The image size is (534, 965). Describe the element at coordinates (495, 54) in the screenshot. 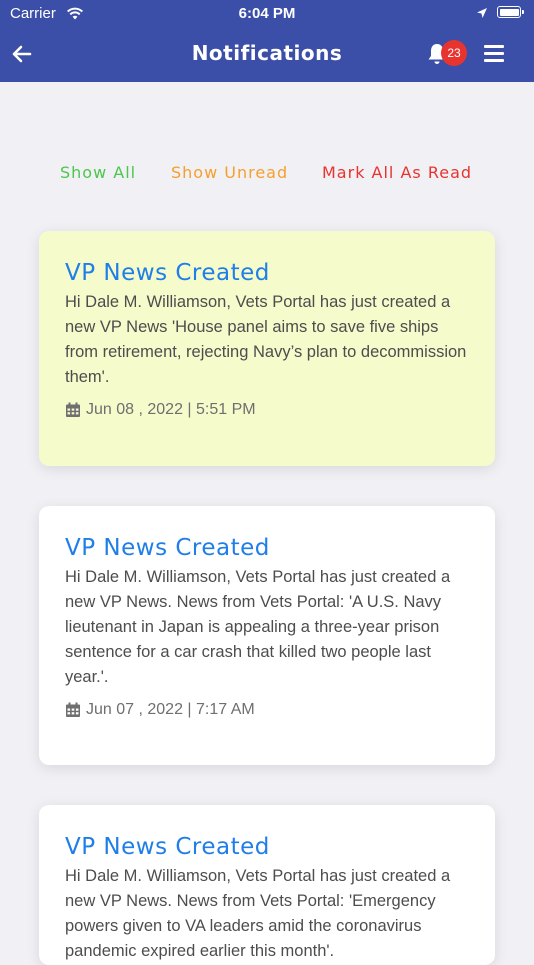

I see `hamburger-menu-icon` at that location.